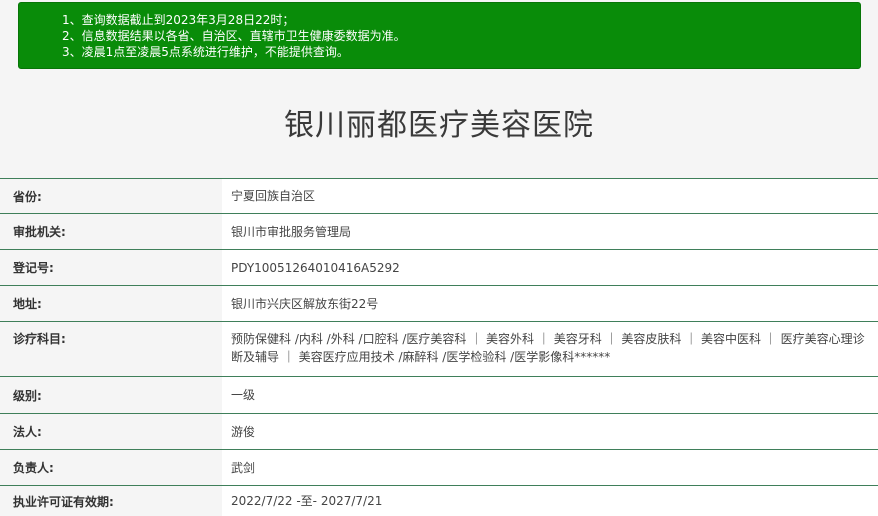  What do you see at coordinates (111, 303) in the screenshot?
I see `row-label: 地址:` at bounding box center [111, 303].